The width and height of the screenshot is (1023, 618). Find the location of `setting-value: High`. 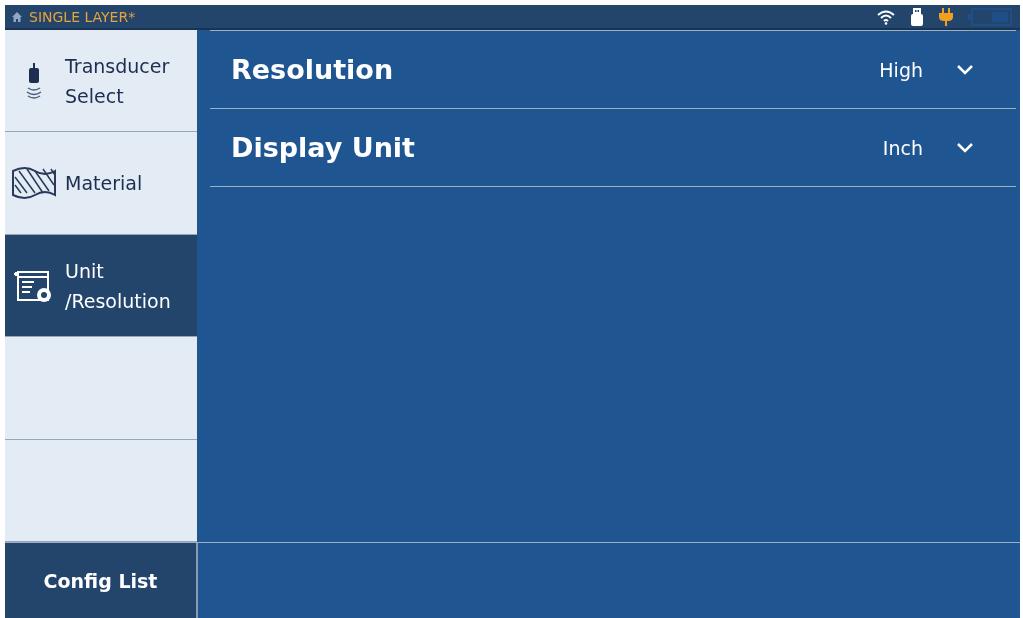

setting-value: High is located at coordinates (901, 69).